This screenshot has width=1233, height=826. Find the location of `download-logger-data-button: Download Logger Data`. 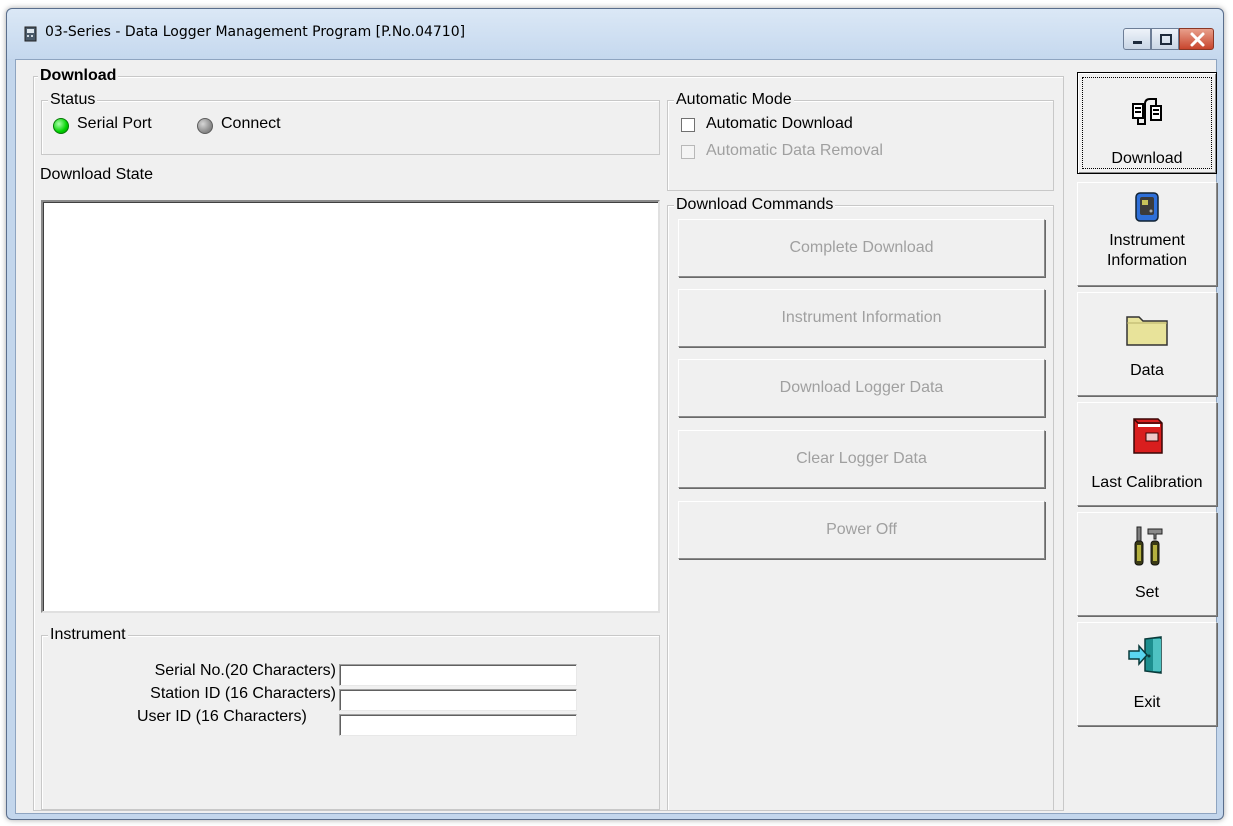

download-logger-data-button: Download Logger Data is located at coordinates (861, 388).